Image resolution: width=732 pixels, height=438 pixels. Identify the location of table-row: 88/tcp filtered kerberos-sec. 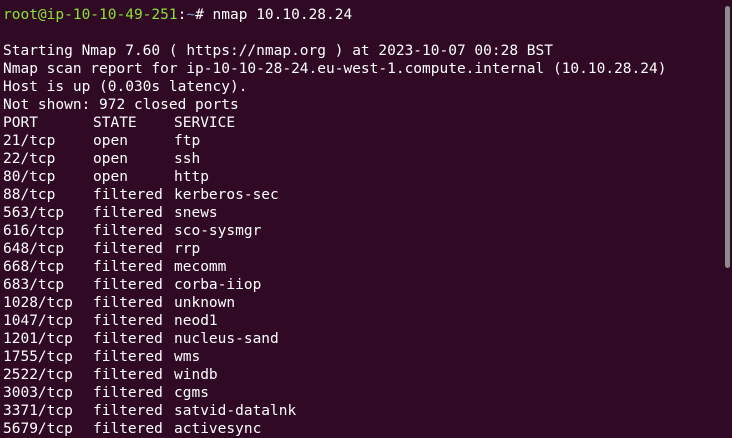
(363, 195).